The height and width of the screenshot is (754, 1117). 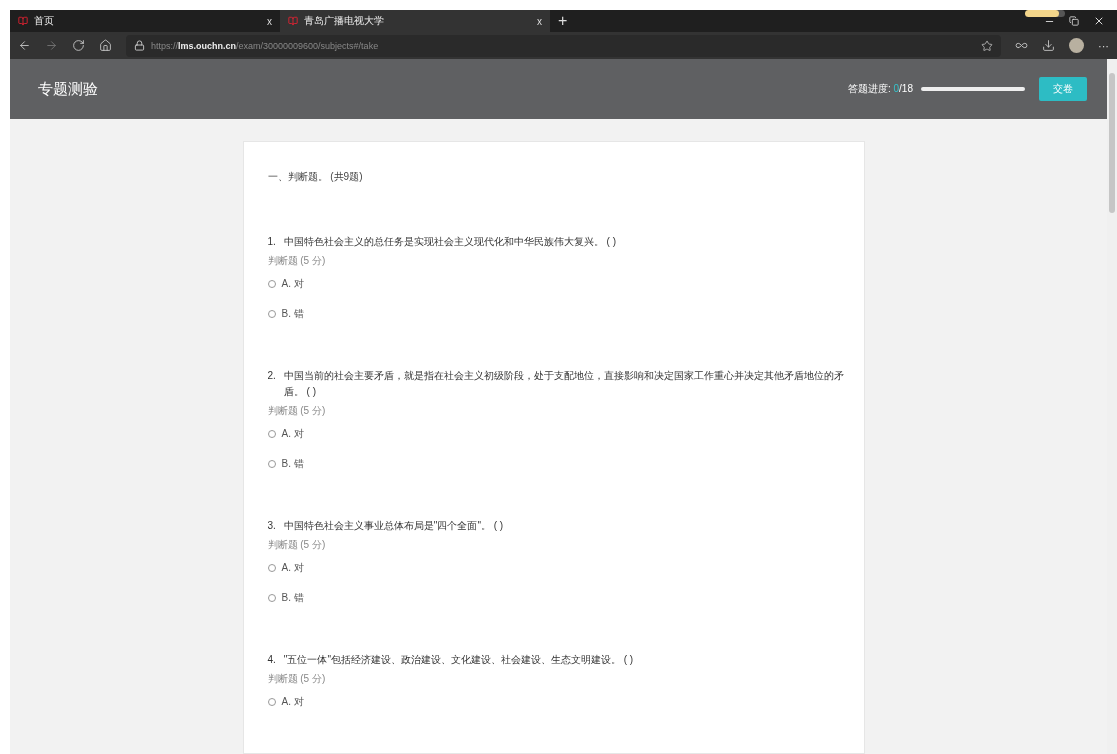 I want to click on question-number: 3., so click(x=271, y=526).